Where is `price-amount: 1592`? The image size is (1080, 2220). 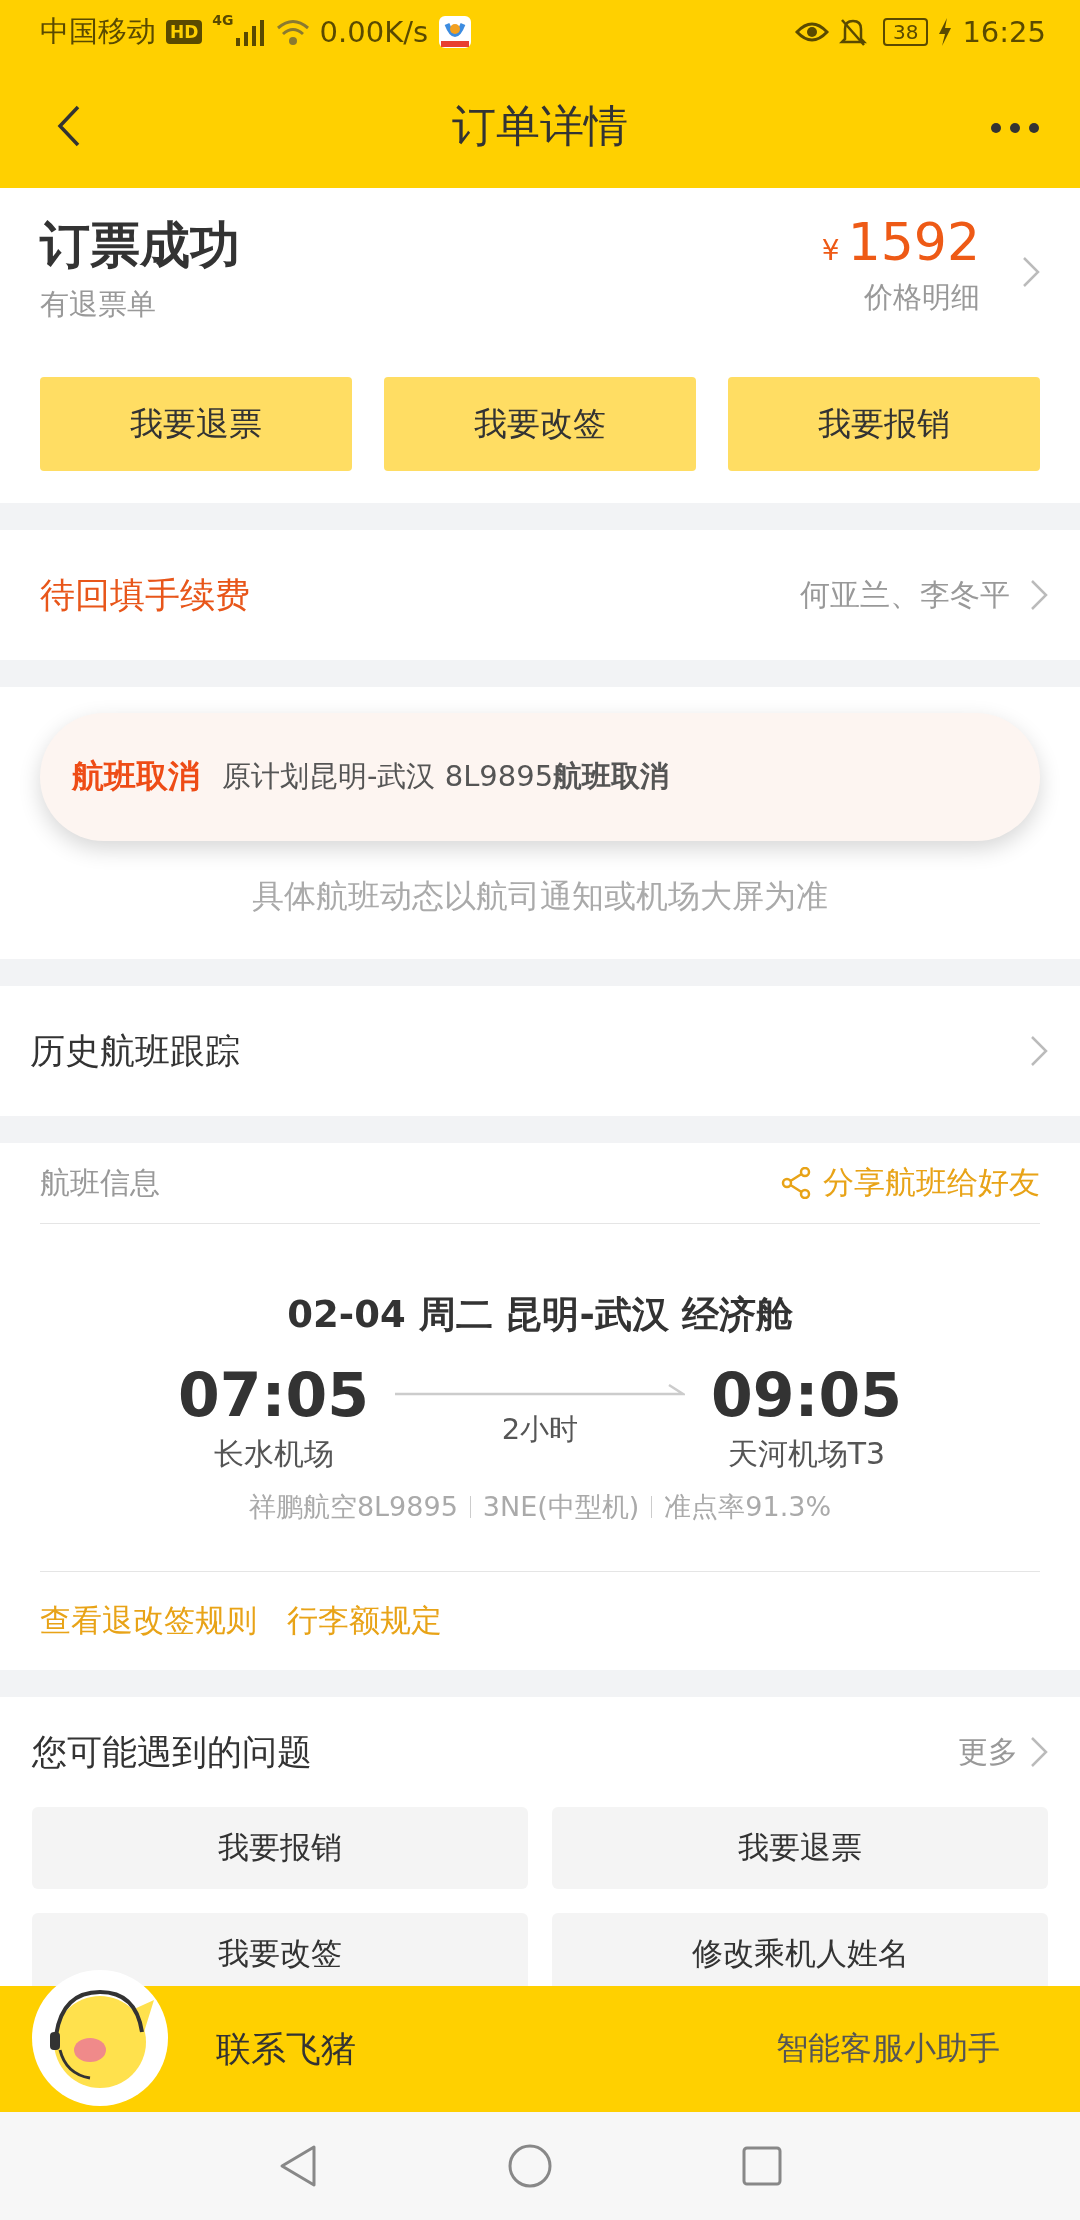 price-amount: 1592 is located at coordinates (913, 242).